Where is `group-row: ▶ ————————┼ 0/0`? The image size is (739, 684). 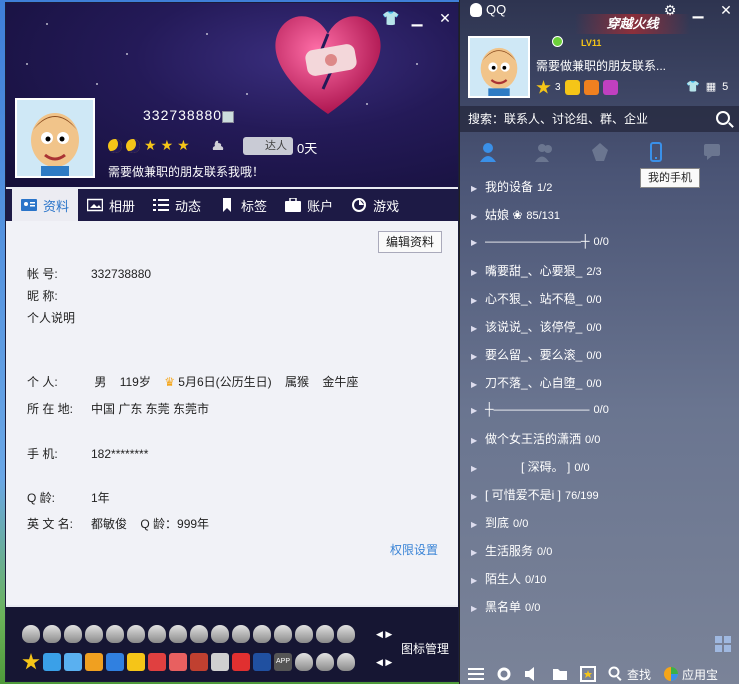 group-row: ▶ ————————┼ 0/0 is located at coordinates (540, 241).